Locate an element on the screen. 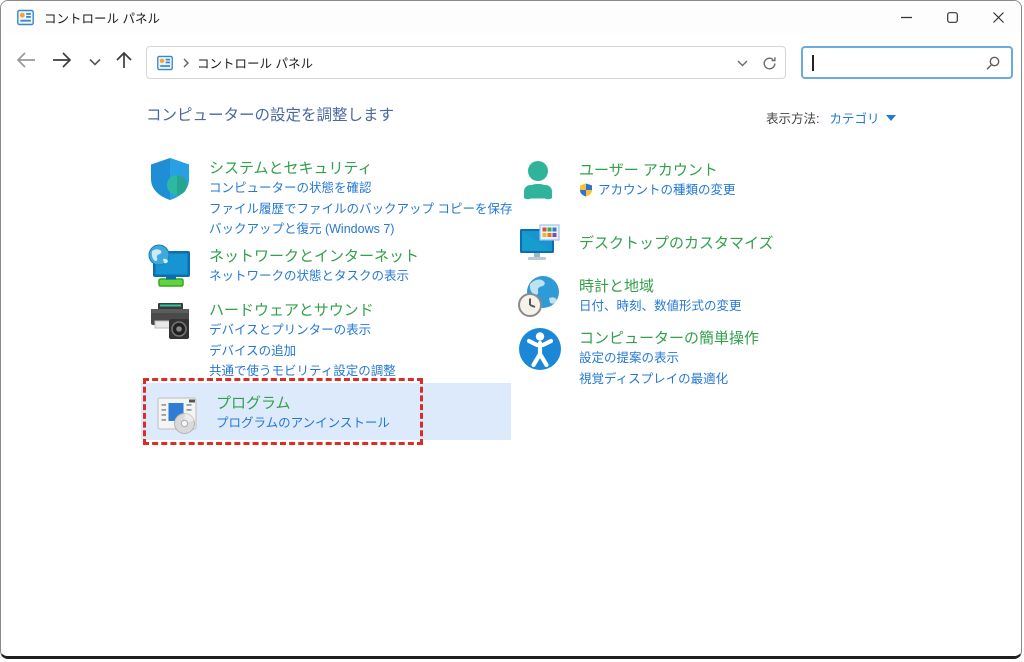 This screenshot has height=662, width=1024. navigation-toolbar: コントロール パネル is located at coordinates (511, 60).